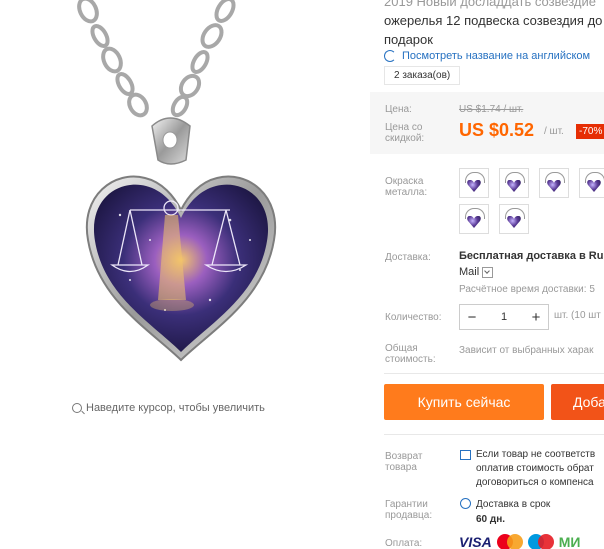  I want to click on english-title-link-text: Посмотреть название на английском, so click(496, 56).